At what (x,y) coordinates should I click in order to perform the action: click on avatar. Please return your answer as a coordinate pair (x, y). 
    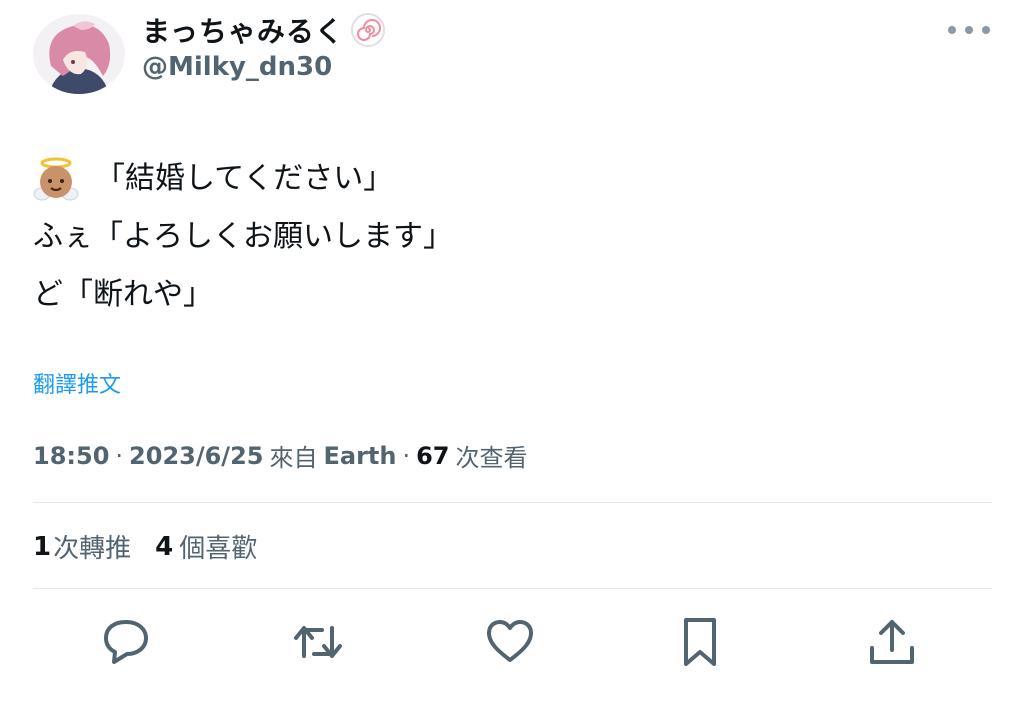
    Looking at the image, I should click on (79, 54).